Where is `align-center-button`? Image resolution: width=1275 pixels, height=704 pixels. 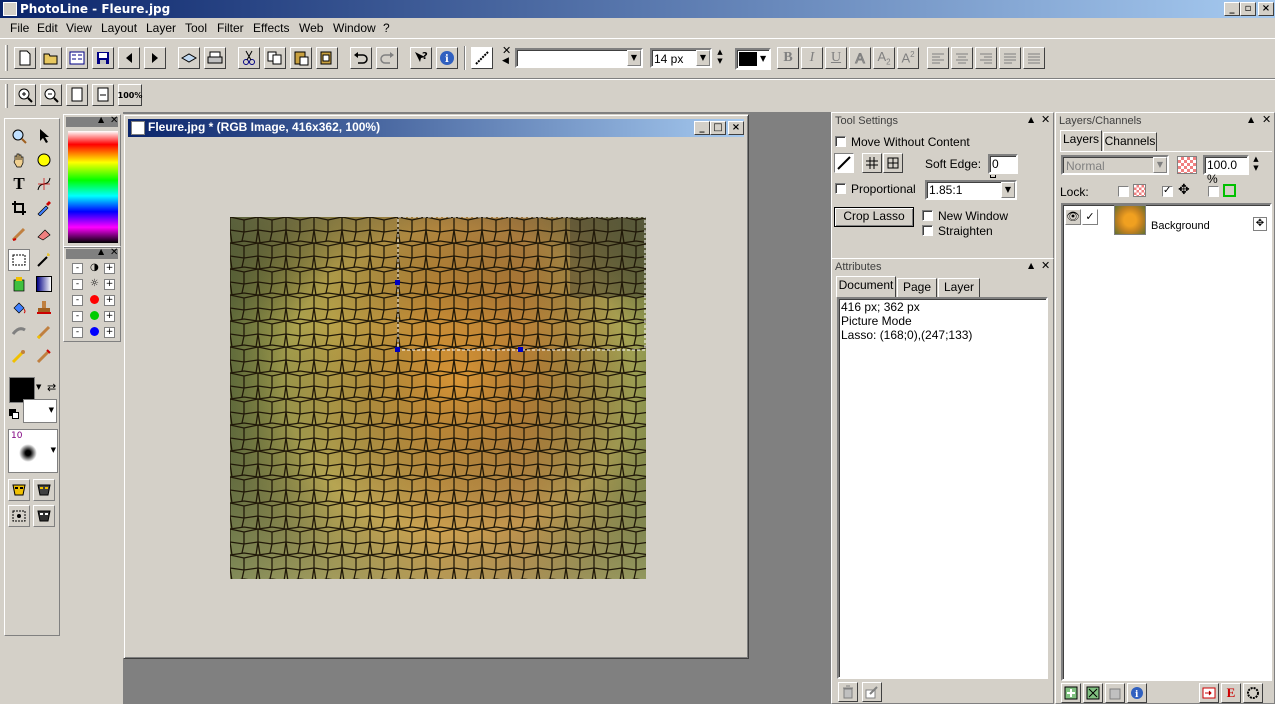
align-center-button is located at coordinates (962, 58).